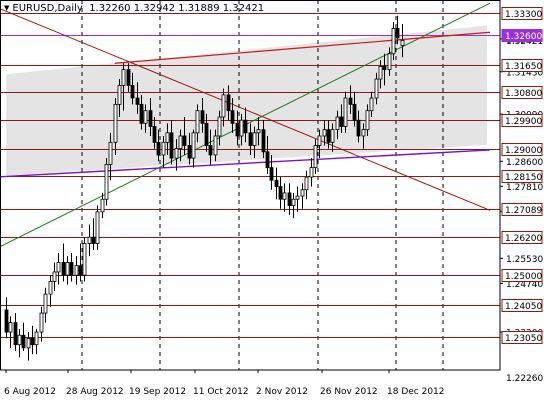 This screenshot has width=544, height=402. What do you see at coordinates (523, 37) in the screenshot?
I see `level-price-label: 1.32600` at bounding box center [523, 37].